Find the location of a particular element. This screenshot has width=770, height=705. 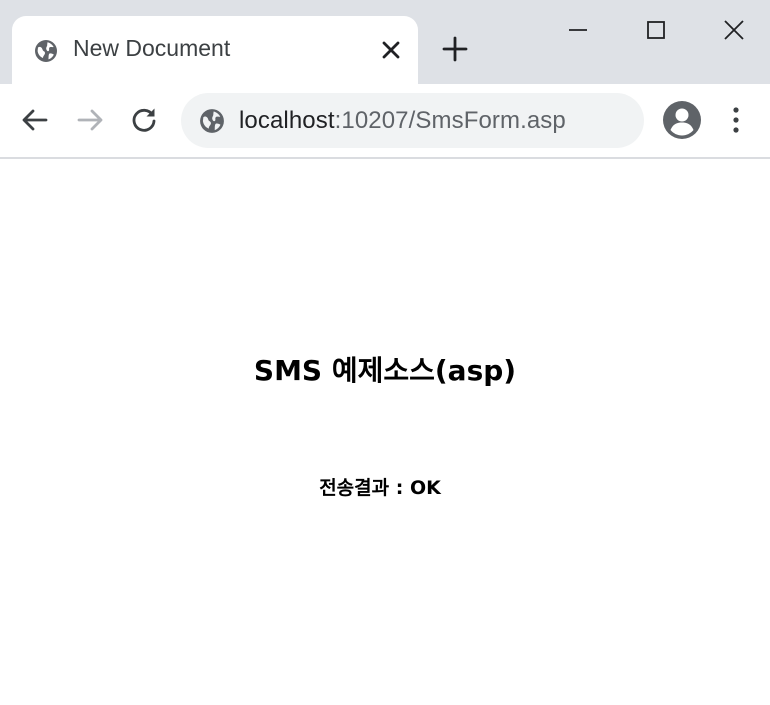

url-text: localhost:10207/SmsForm.asp is located at coordinates (402, 121).